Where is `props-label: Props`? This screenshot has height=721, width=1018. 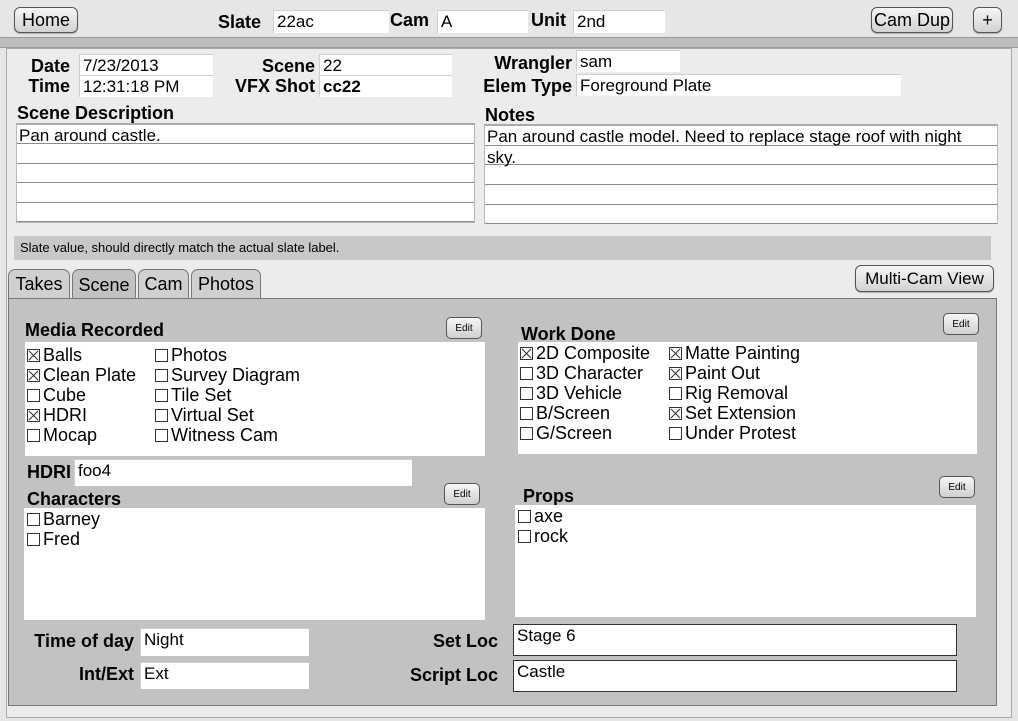
props-label: Props is located at coordinates (549, 496).